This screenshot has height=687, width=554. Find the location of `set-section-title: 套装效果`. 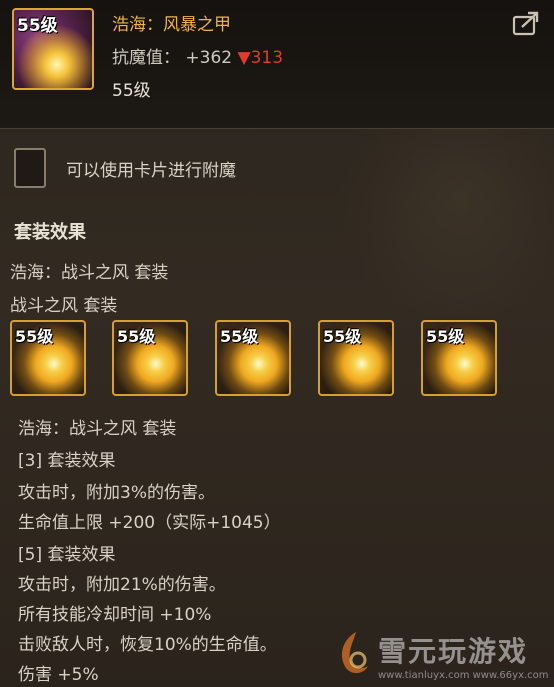

set-section-title: 套装效果 is located at coordinates (50, 232).